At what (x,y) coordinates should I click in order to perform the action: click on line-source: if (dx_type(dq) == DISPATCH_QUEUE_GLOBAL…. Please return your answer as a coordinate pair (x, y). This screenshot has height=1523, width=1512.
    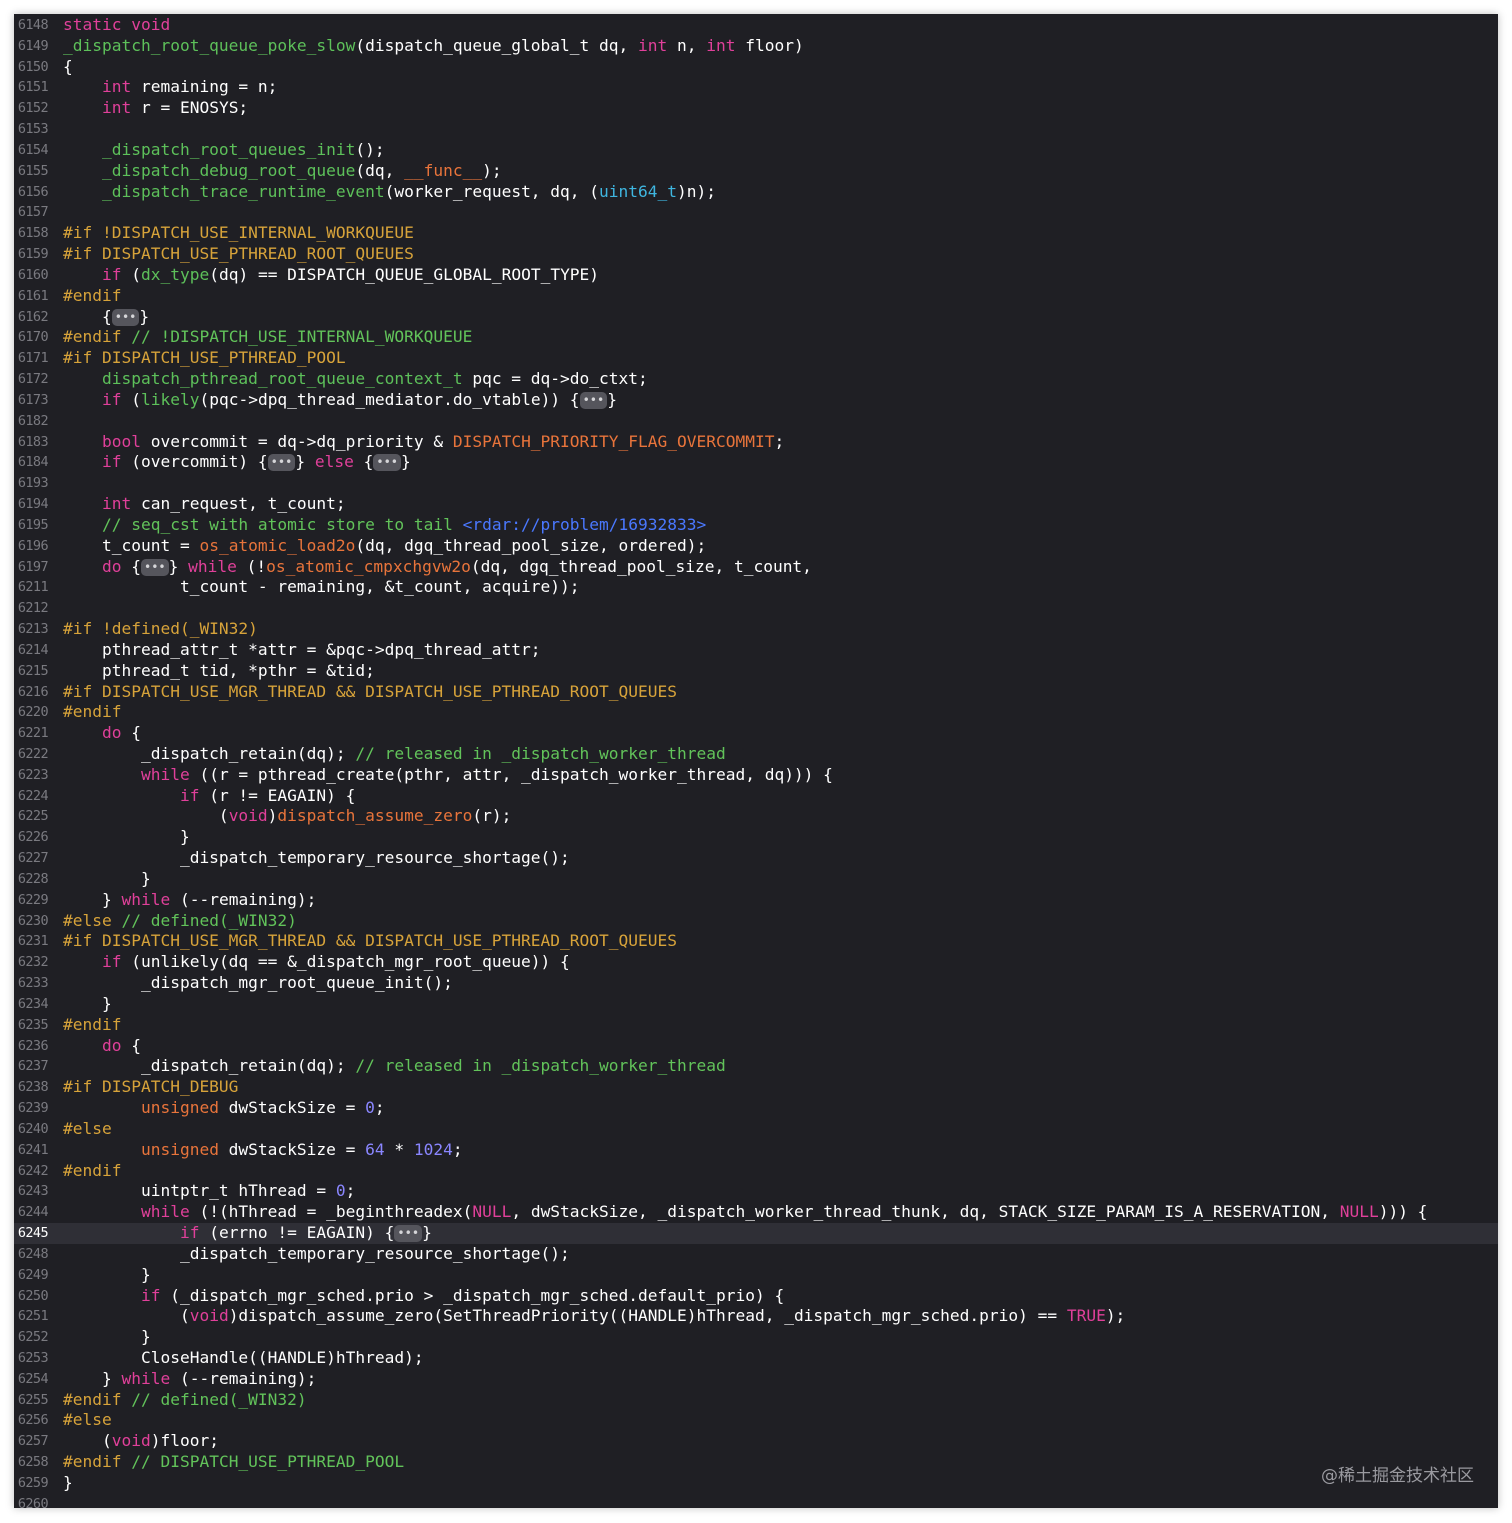
    Looking at the image, I should click on (331, 275).